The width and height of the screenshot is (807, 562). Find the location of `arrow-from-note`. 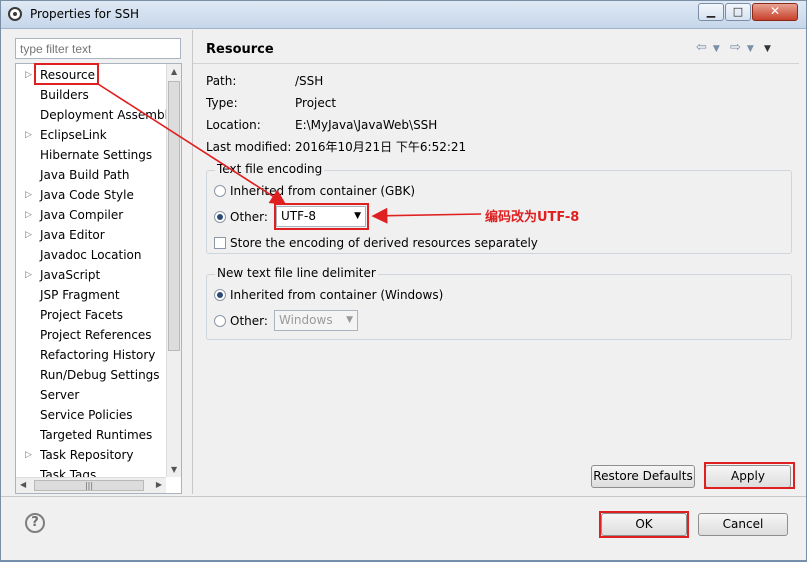

arrow-from-note is located at coordinates (426, 215).